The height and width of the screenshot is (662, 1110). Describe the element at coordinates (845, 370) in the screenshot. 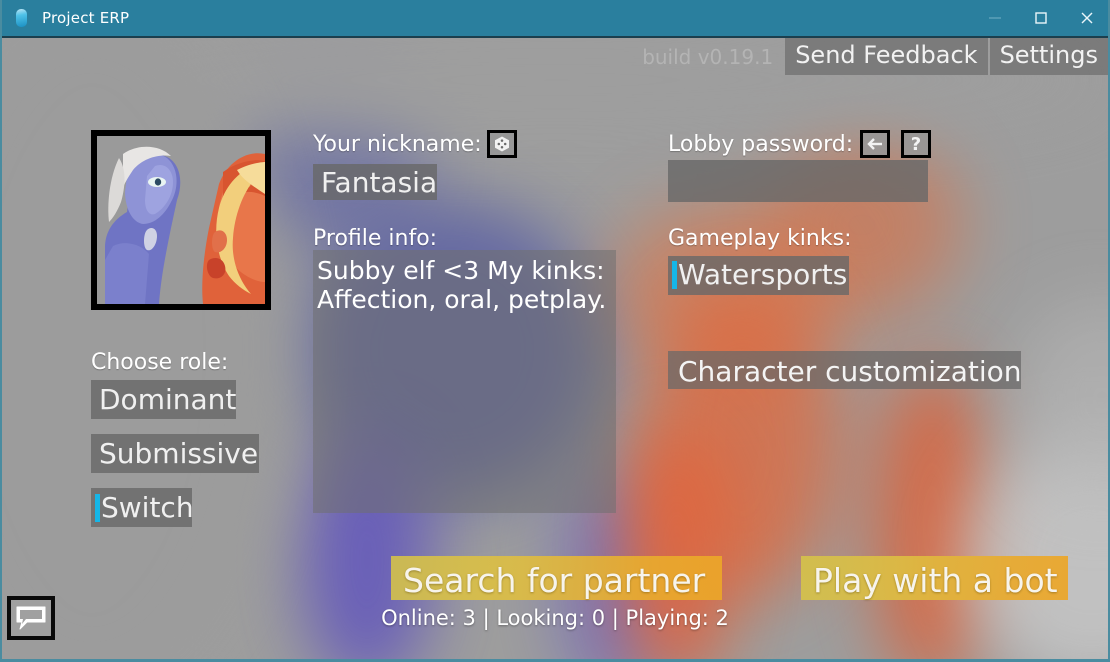

I see `character-customization-button: Character customization` at that location.